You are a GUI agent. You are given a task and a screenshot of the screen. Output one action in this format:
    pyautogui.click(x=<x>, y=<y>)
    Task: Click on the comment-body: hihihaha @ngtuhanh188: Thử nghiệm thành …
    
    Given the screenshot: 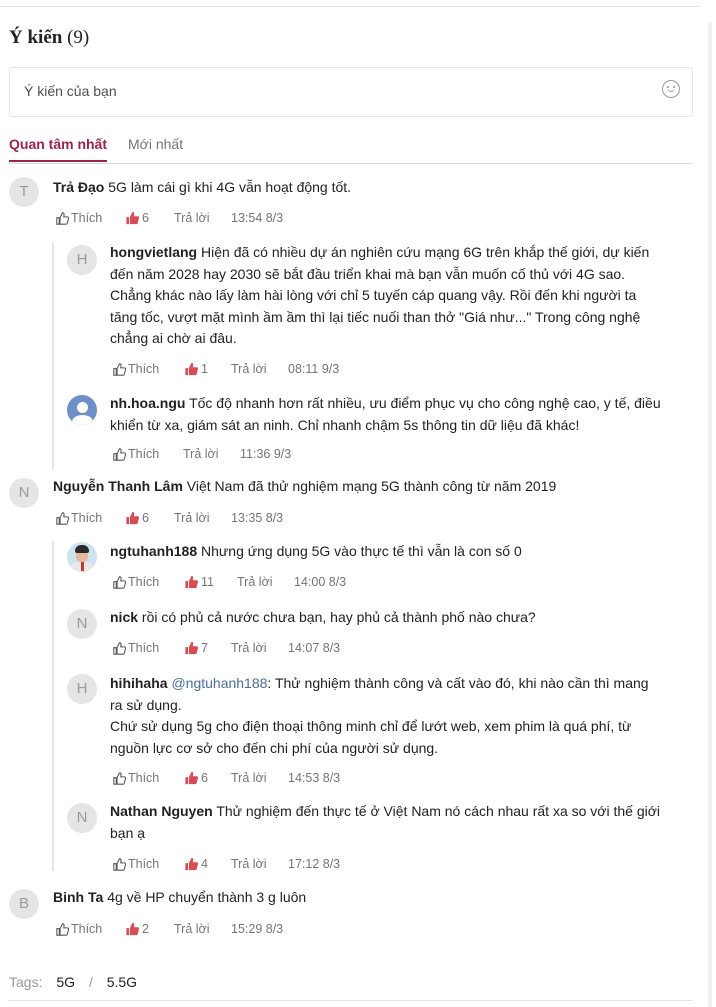 What is the action you would take?
    pyautogui.click(x=402, y=716)
    